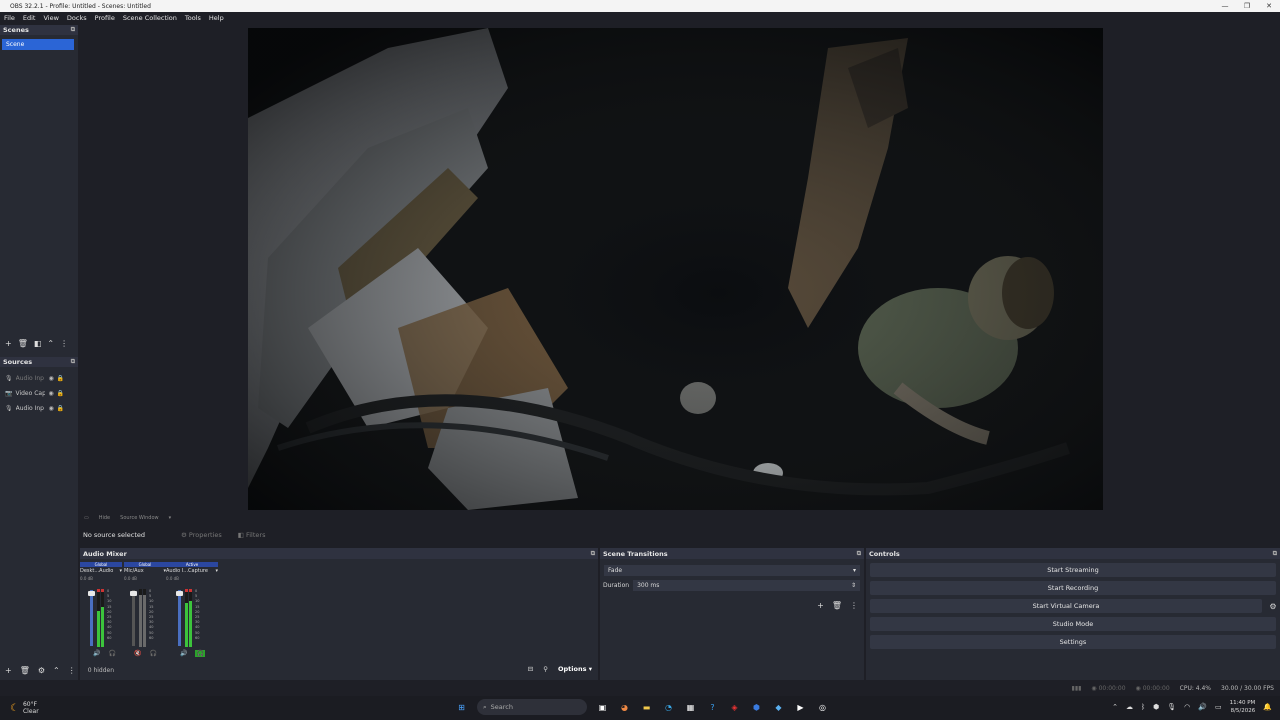  I want to click on layout-icon: ⊟, so click(530, 669).